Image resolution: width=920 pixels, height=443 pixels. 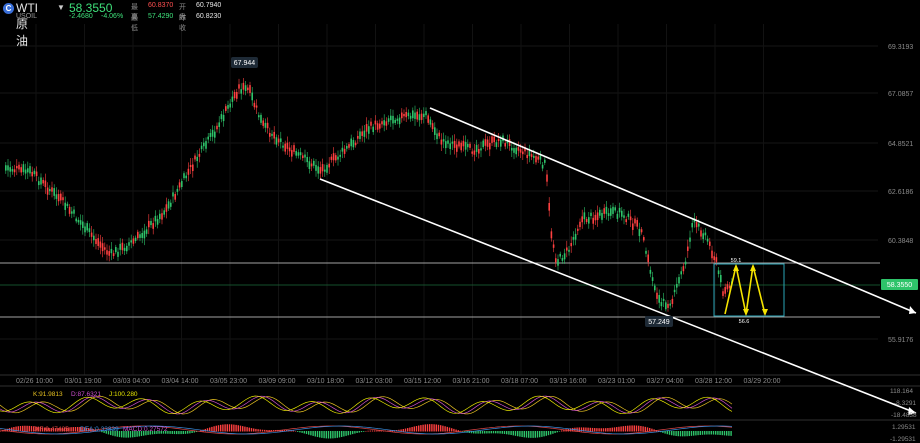 What do you see at coordinates (325, 381) in the screenshot?
I see `time-axis-label: 03/10 18:00` at bounding box center [325, 381].